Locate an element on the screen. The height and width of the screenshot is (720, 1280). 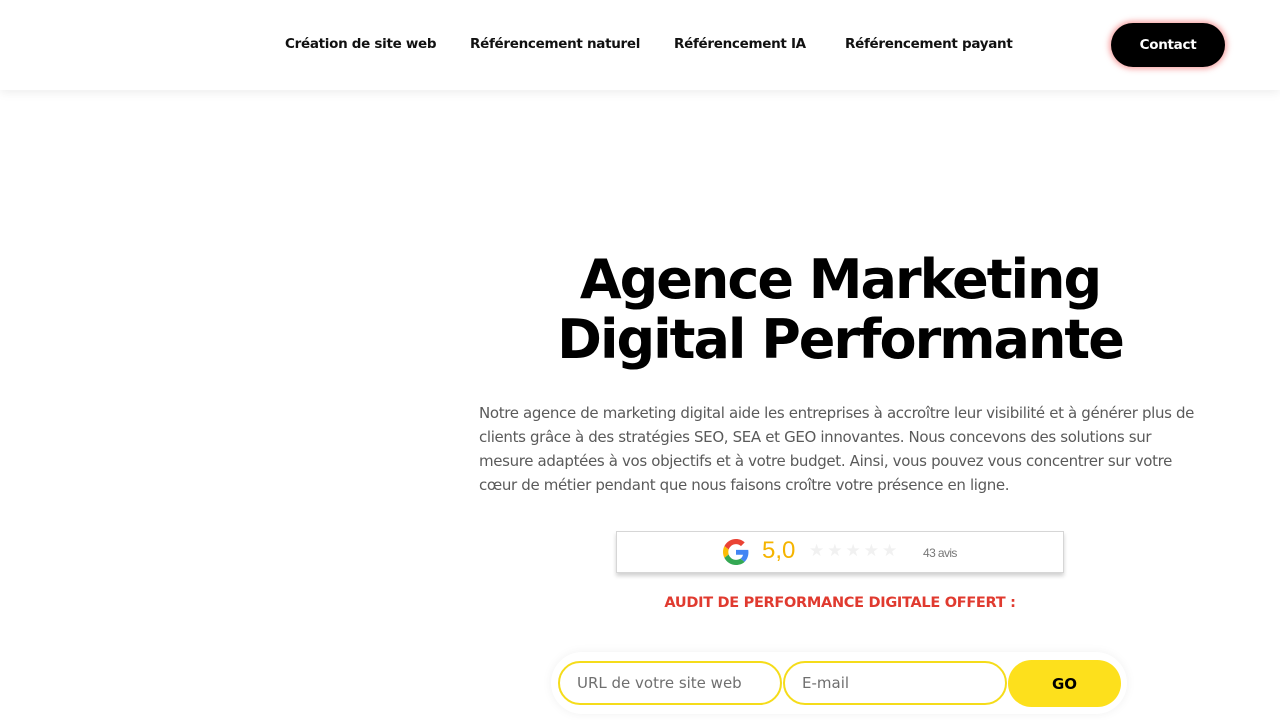
google-g-icon is located at coordinates (736, 552).